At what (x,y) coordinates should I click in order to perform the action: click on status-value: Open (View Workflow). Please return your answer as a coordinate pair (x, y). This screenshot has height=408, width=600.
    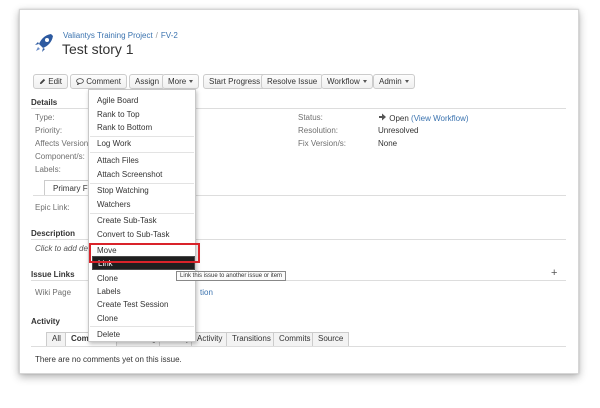
    Looking at the image, I should click on (423, 118).